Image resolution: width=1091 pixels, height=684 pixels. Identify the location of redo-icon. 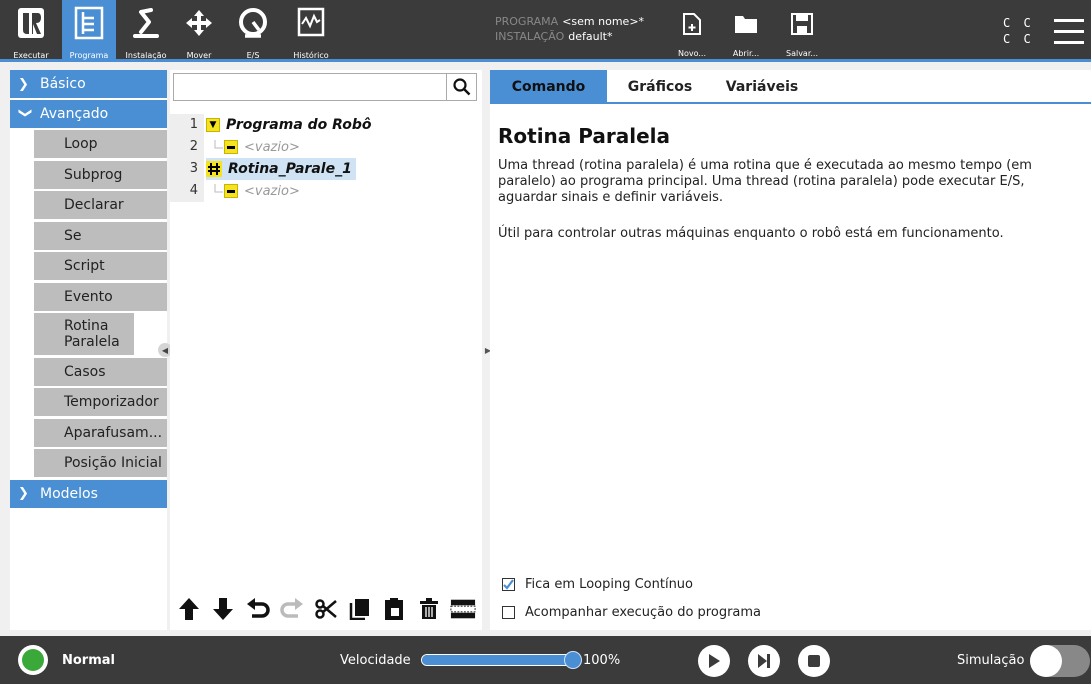
(292, 609).